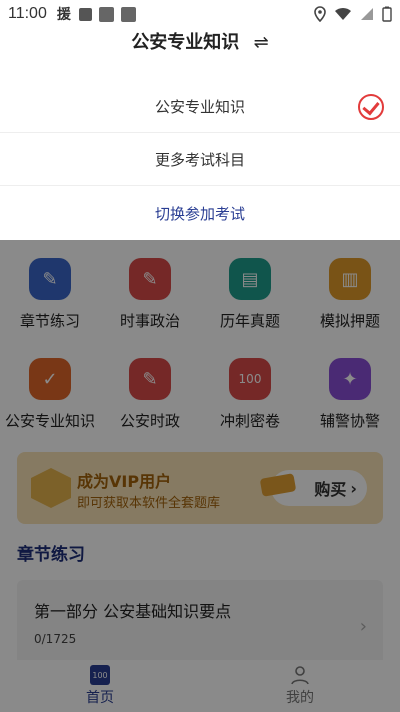  I want to click on status-right, so click(353, 14).